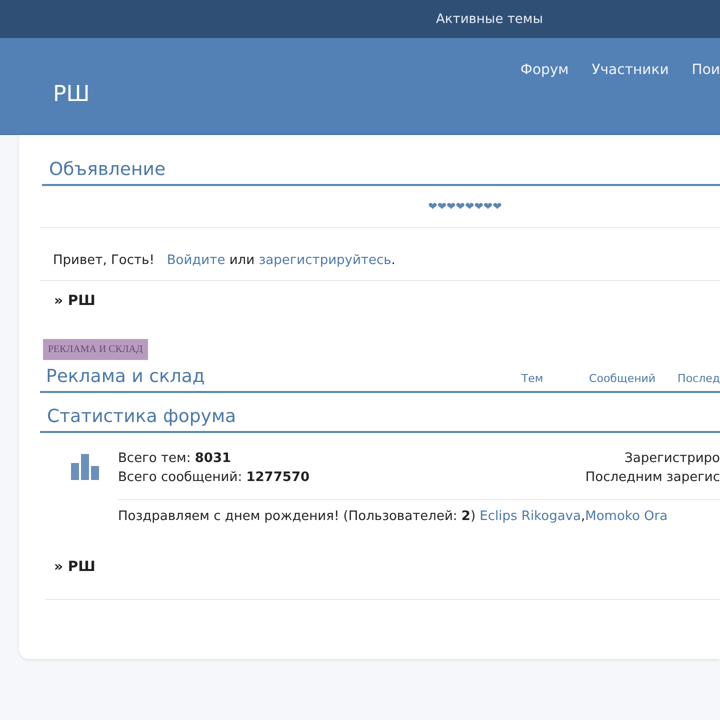 This screenshot has width=720, height=720. I want to click on column-header: Сообщений, so click(623, 379).